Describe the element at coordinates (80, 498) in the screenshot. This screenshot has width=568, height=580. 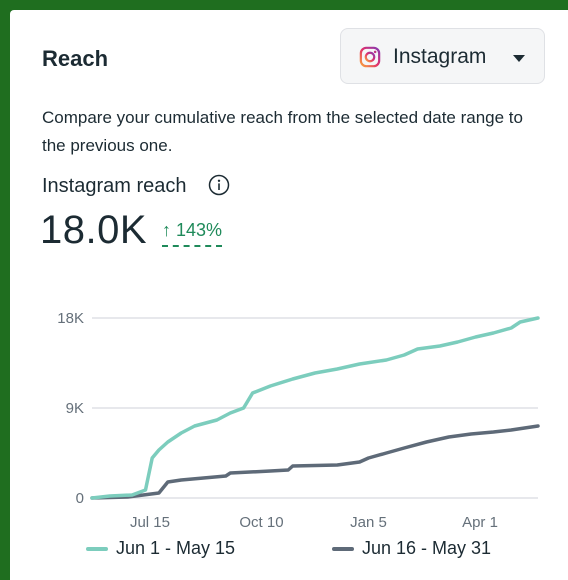
I see `y-tick-label: 0` at that location.